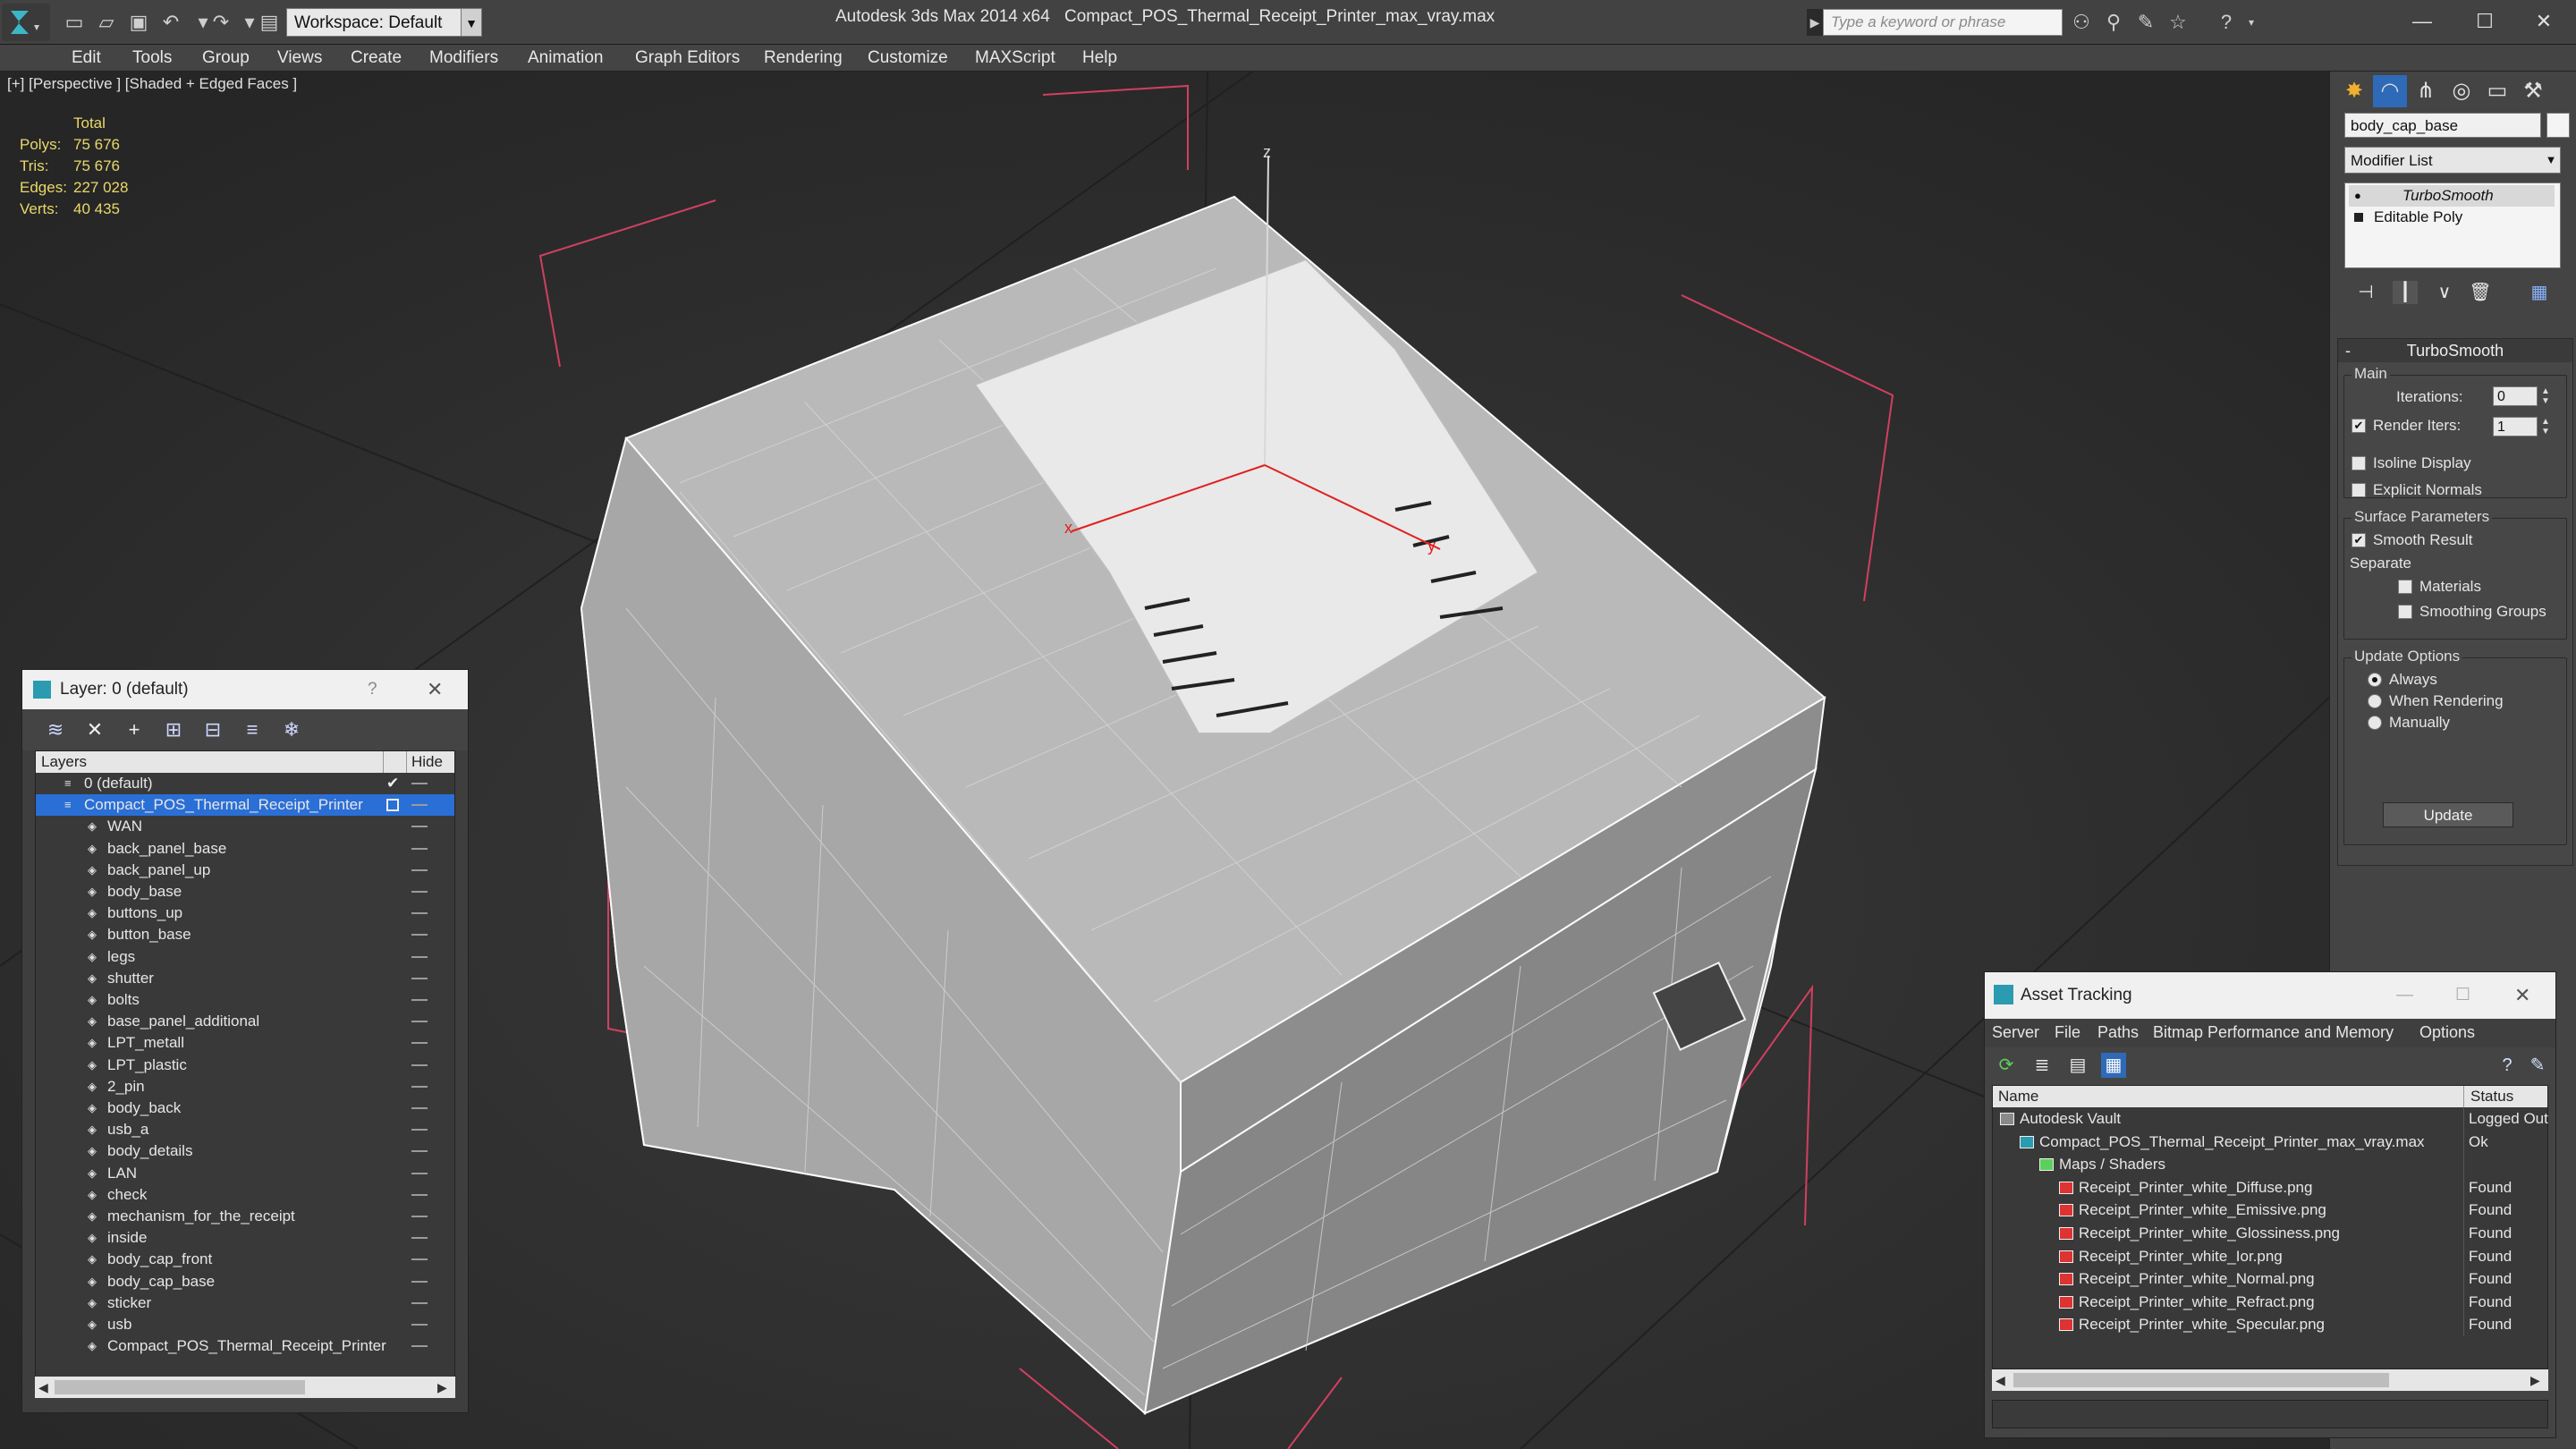  What do you see at coordinates (2270, 1256) in the screenshot?
I see `asset-row: Receipt_Printer_white_Ior.png Found` at bounding box center [2270, 1256].